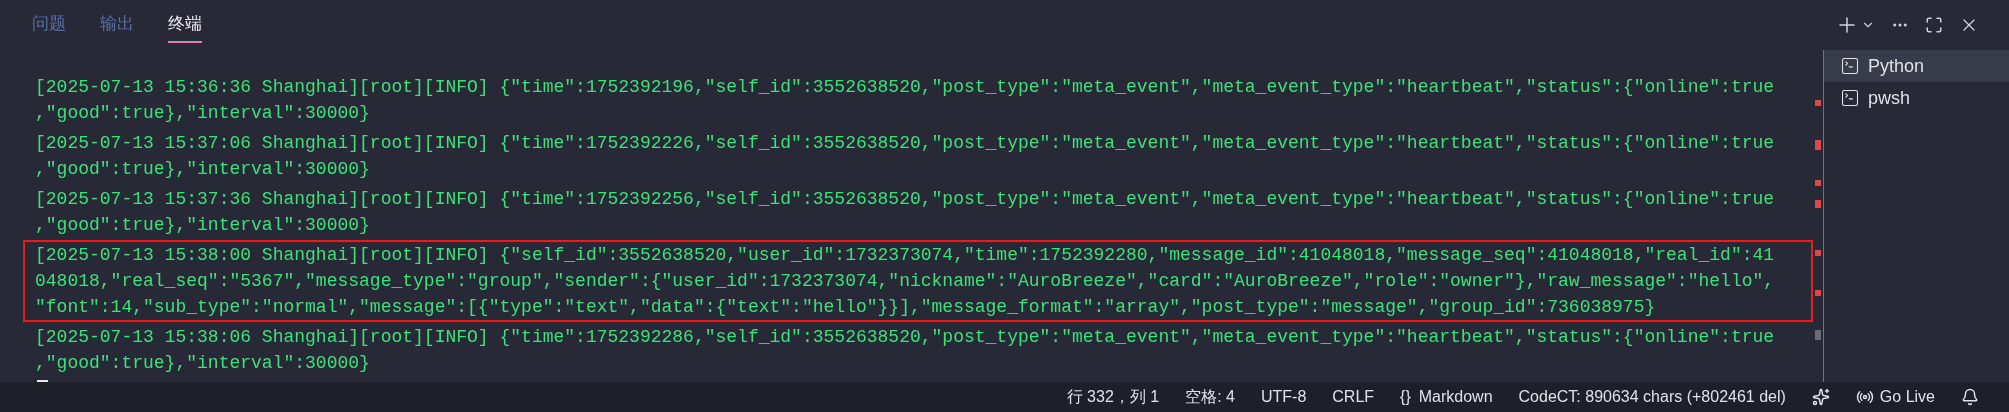 The height and width of the screenshot is (412, 2009). Describe the element at coordinates (1907, 397) in the screenshot. I see `status-item: Go Live` at that location.